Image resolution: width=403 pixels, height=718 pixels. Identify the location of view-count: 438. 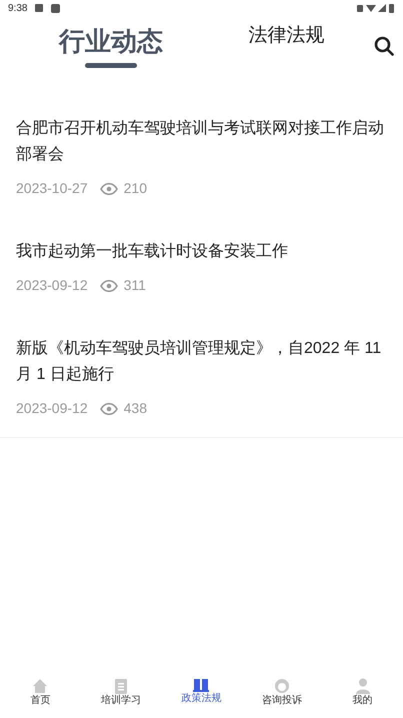
(135, 408).